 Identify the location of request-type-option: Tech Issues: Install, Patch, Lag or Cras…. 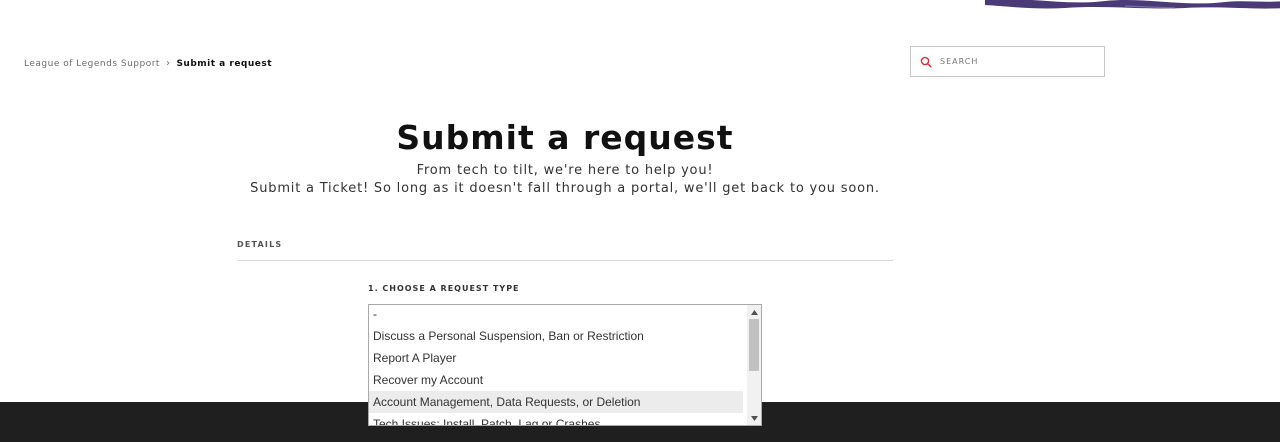
(556, 419).